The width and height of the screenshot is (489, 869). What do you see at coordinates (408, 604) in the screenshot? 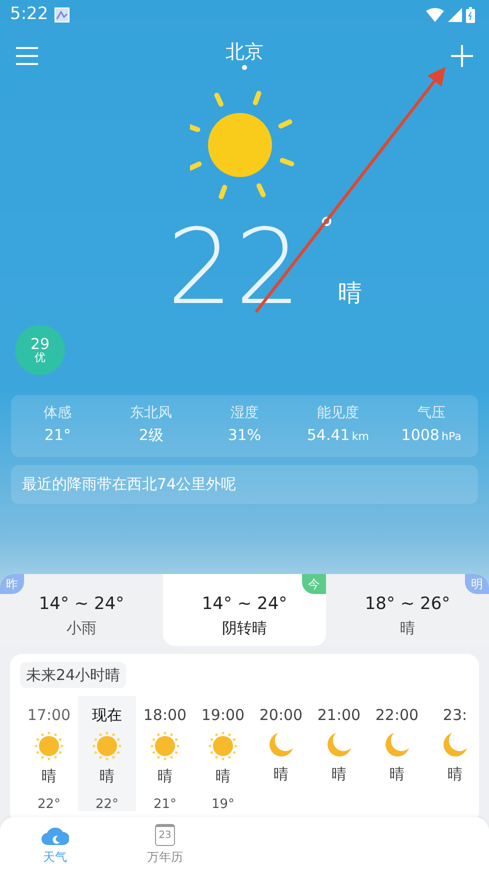
I see `day-temperature-range: 18° ~ 26°` at bounding box center [408, 604].